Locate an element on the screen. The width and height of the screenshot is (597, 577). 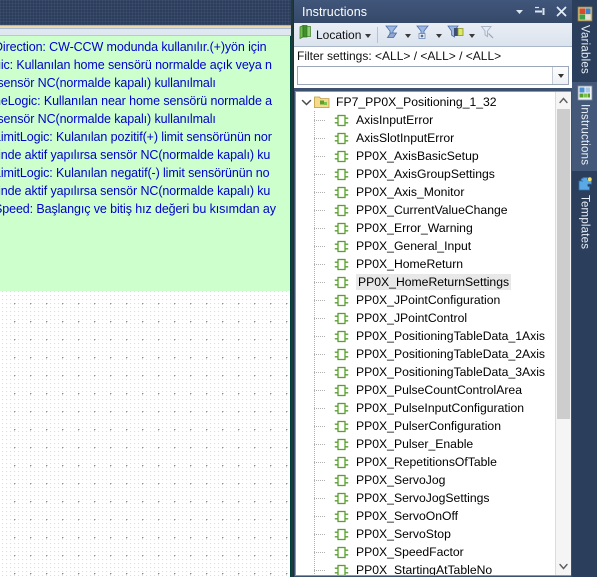
tree-item: PP0X_PositioningTableData_1Axis is located at coordinates (425, 336).